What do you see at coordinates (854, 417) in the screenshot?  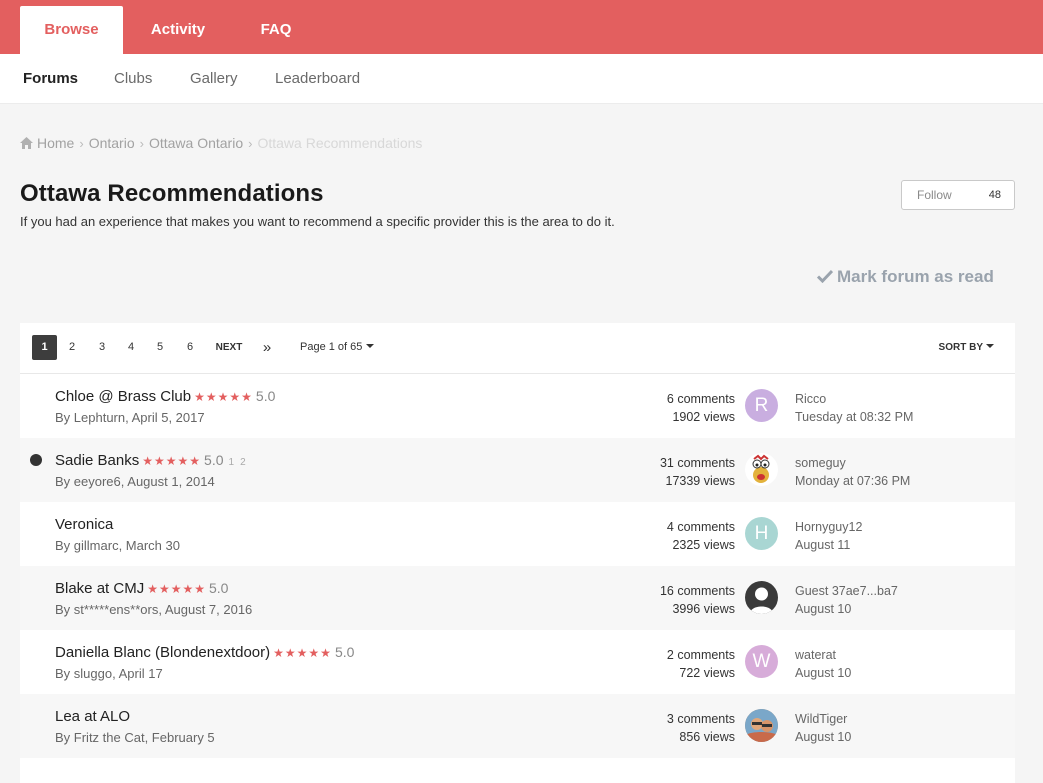 I see `last-post-time: Tuesday at 08:32 PM` at bounding box center [854, 417].